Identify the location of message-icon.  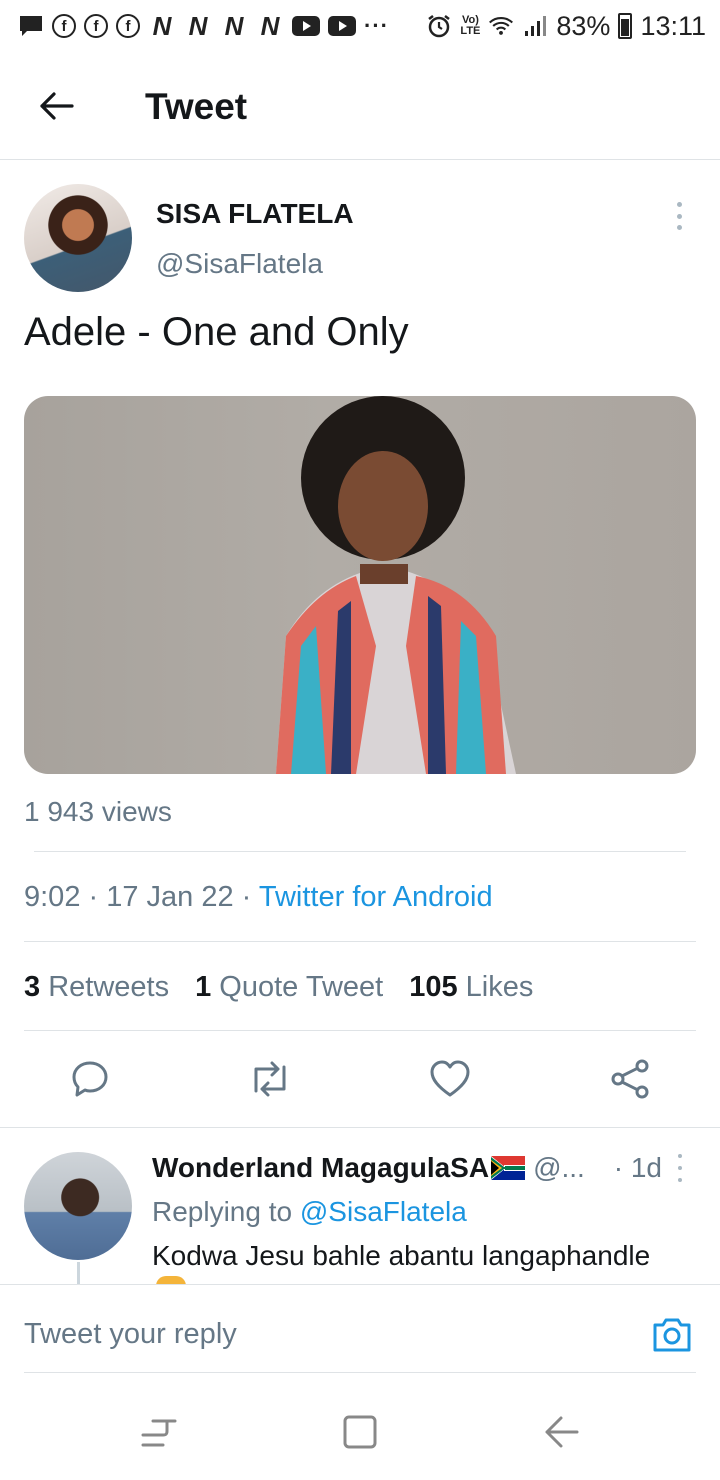
(31, 26).